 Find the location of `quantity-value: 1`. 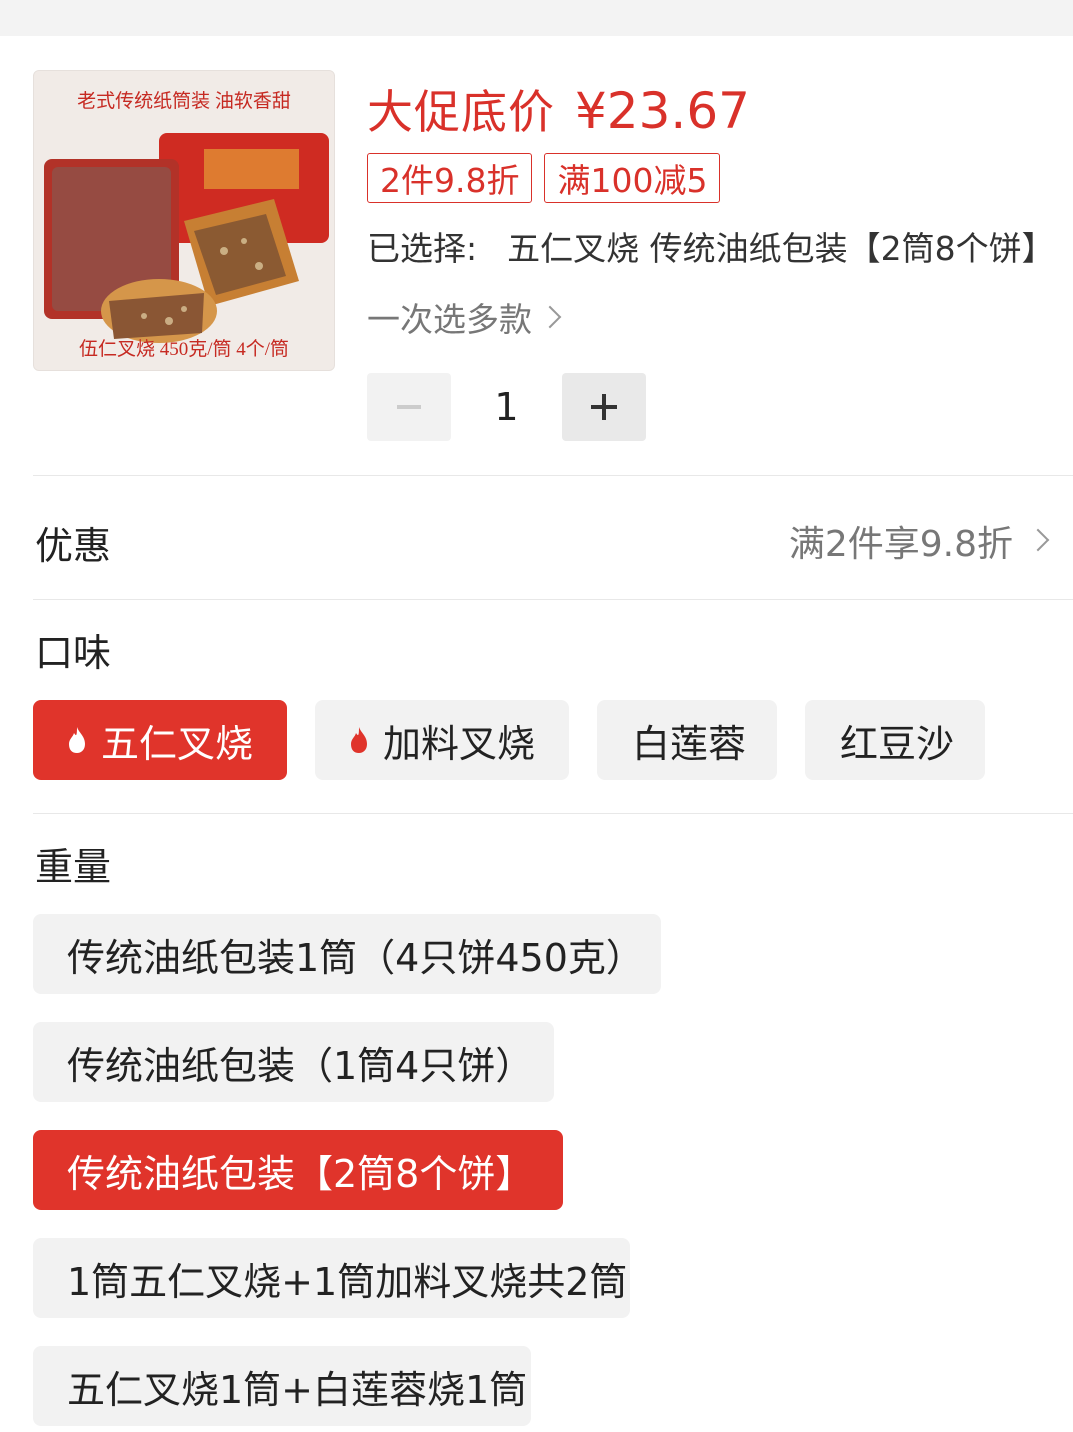

quantity-value: 1 is located at coordinates (506, 407).